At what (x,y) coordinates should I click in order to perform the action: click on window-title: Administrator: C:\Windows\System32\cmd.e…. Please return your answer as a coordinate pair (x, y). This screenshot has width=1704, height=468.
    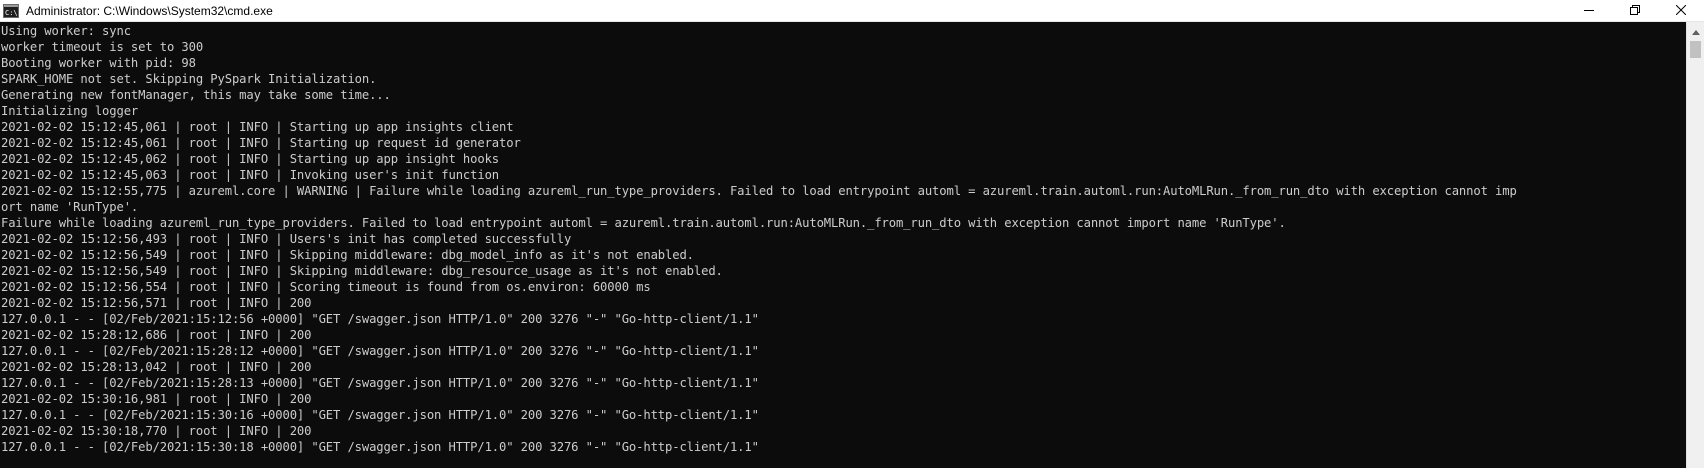
    Looking at the image, I should click on (149, 10).